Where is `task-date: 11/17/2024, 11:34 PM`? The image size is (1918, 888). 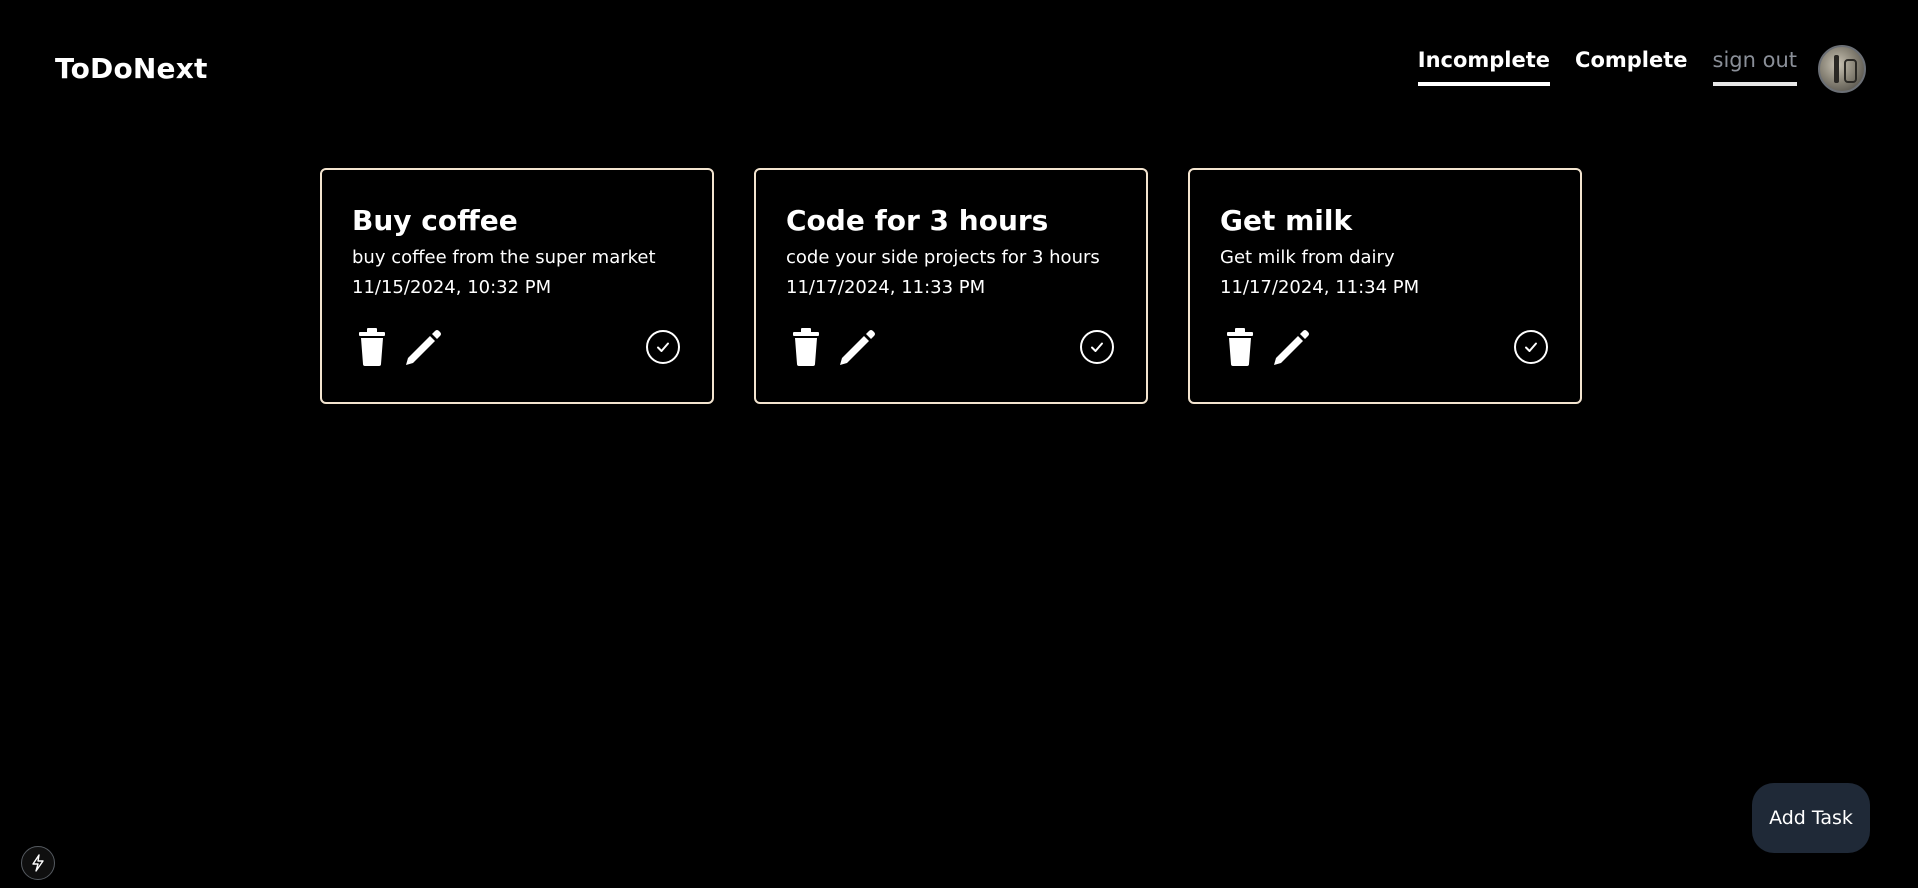 task-date: 11/17/2024, 11:34 PM is located at coordinates (1320, 287).